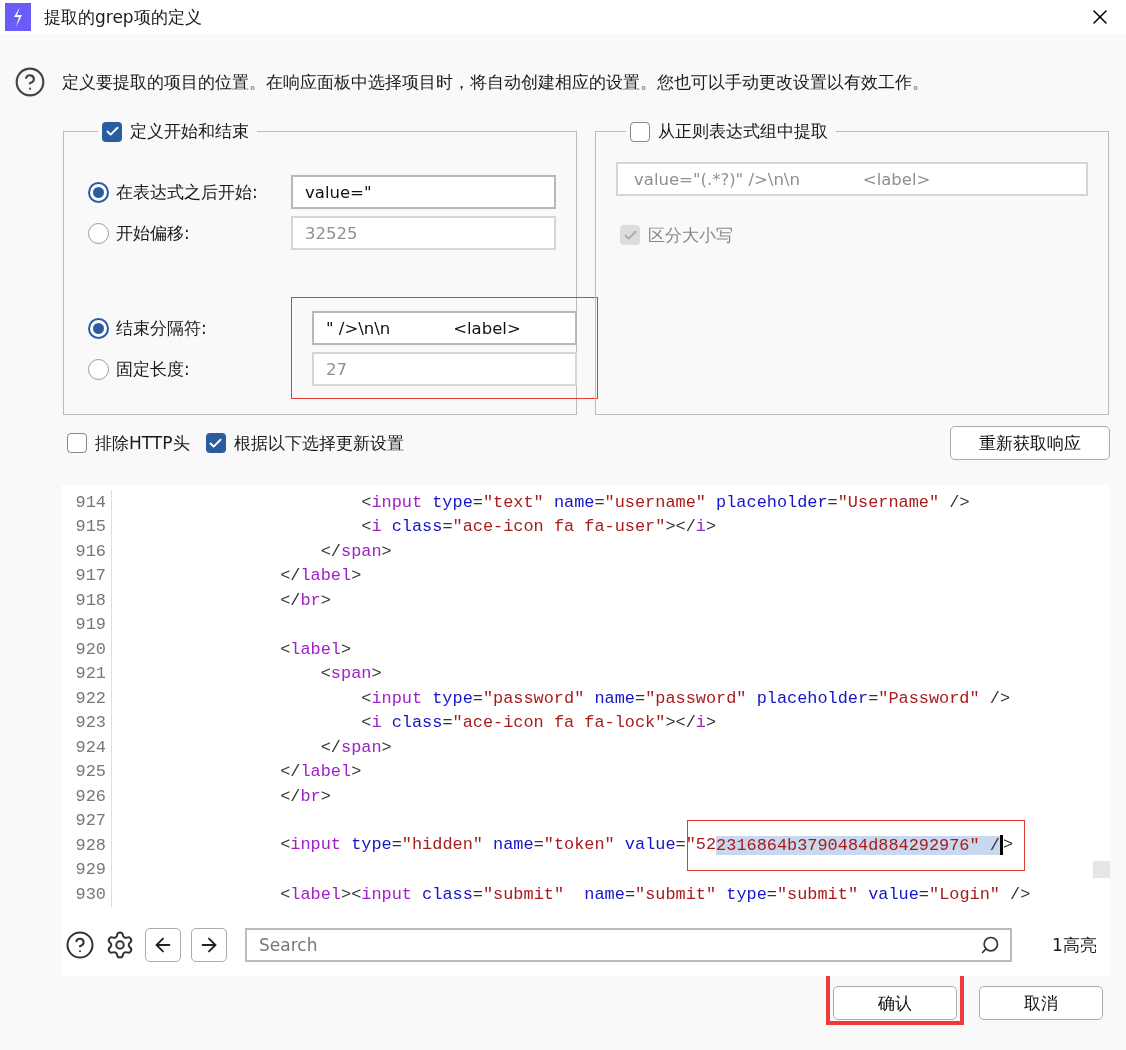 The image size is (1126, 1050). I want to click on text-field: " />\n\n <label>, so click(444, 328).